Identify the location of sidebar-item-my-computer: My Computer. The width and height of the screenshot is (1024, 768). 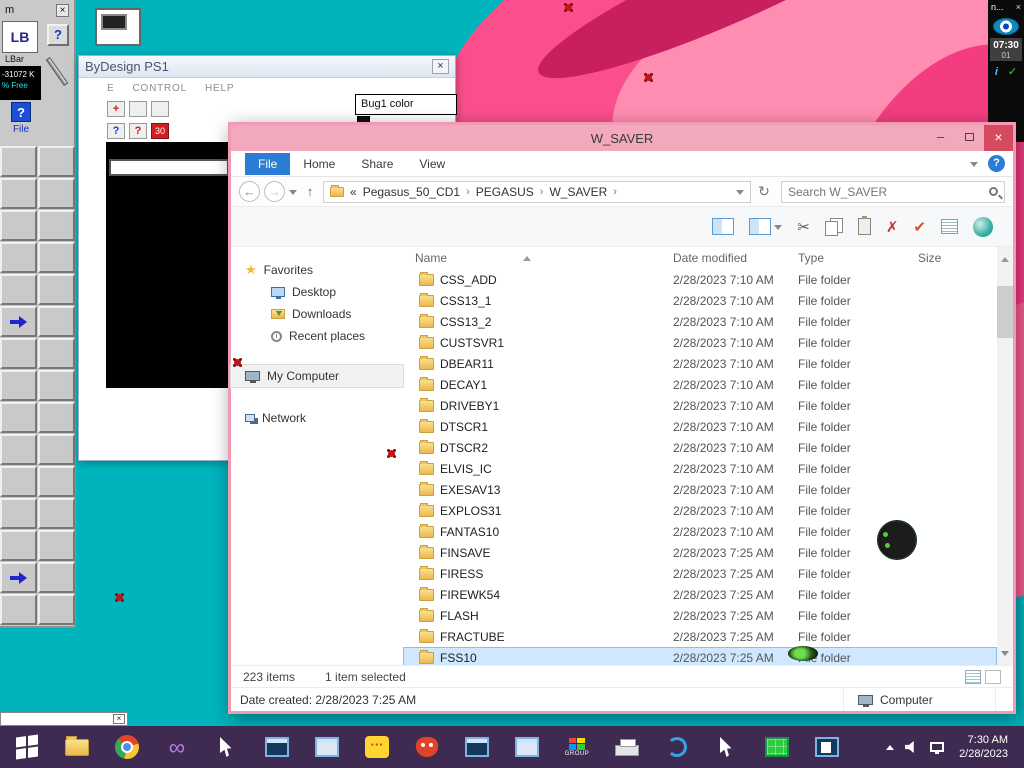
(317, 376).